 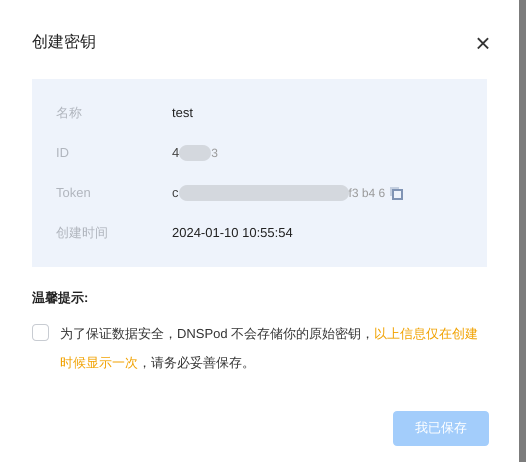 What do you see at coordinates (175, 193) in the screenshot?
I see `field-value: c` at bounding box center [175, 193].